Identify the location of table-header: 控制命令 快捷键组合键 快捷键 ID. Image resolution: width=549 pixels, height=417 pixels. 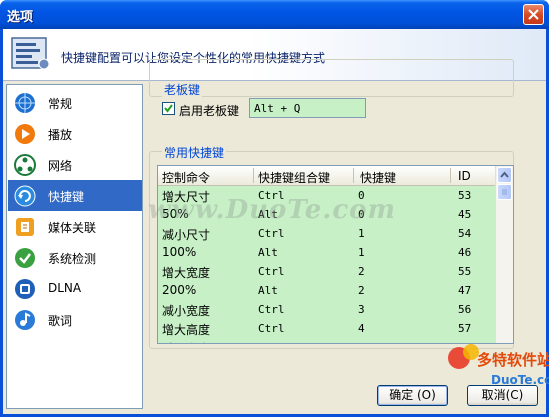
(327, 176).